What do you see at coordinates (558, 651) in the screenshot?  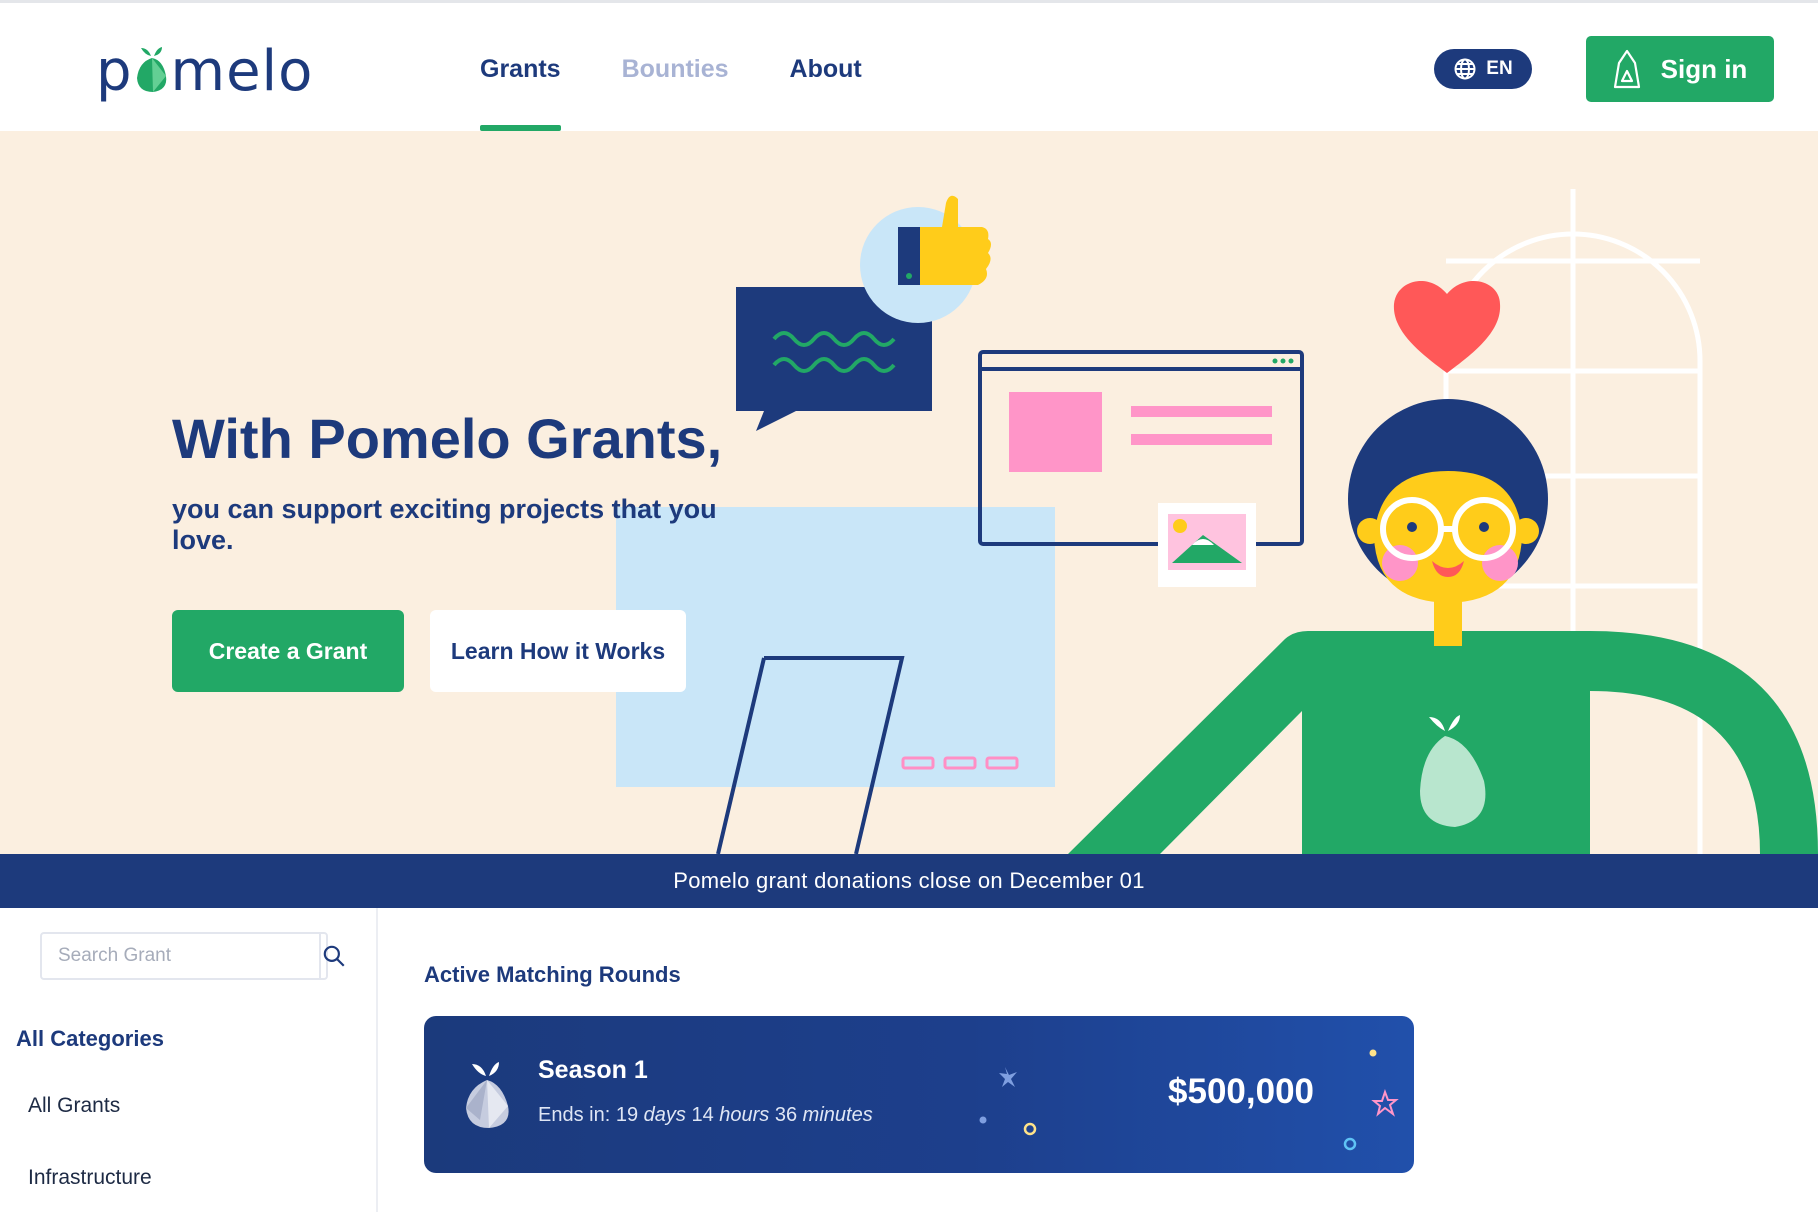 I see `learn-how-it-works-button: Learn How it Works` at bounding box center [558, 651].